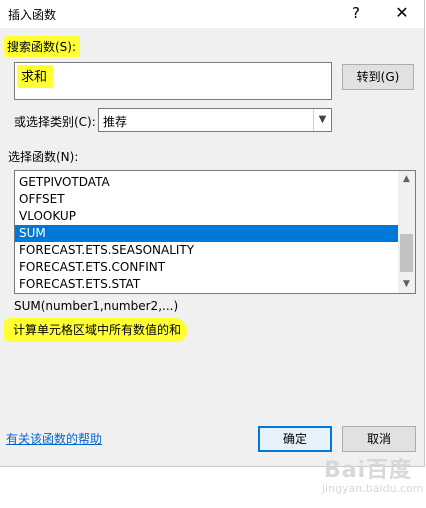 The width and height of the screenshot is (426, 508). Describe the element at coordinates (212, 14) in the screenshot. I see `title-bar: 插入函数 ? ✕` at that location.